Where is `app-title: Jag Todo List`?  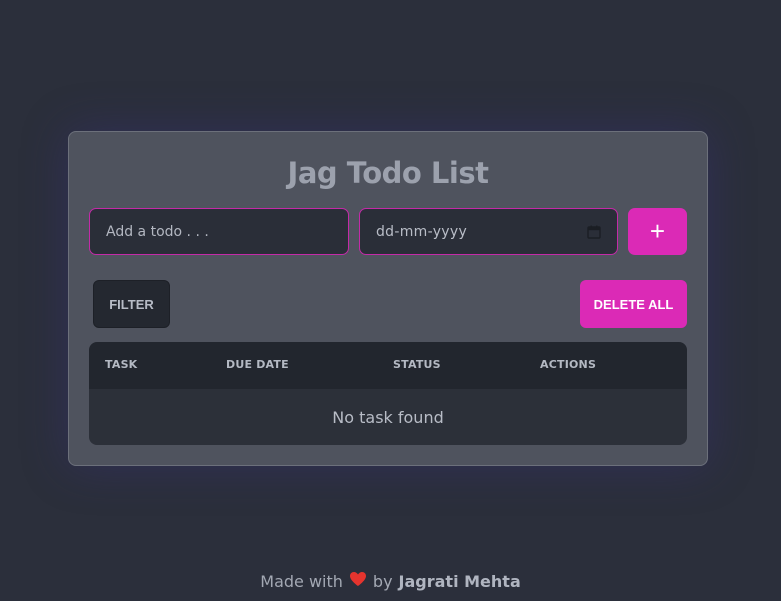 app-title: Jag Todo List is located at coordinates (388, 173).